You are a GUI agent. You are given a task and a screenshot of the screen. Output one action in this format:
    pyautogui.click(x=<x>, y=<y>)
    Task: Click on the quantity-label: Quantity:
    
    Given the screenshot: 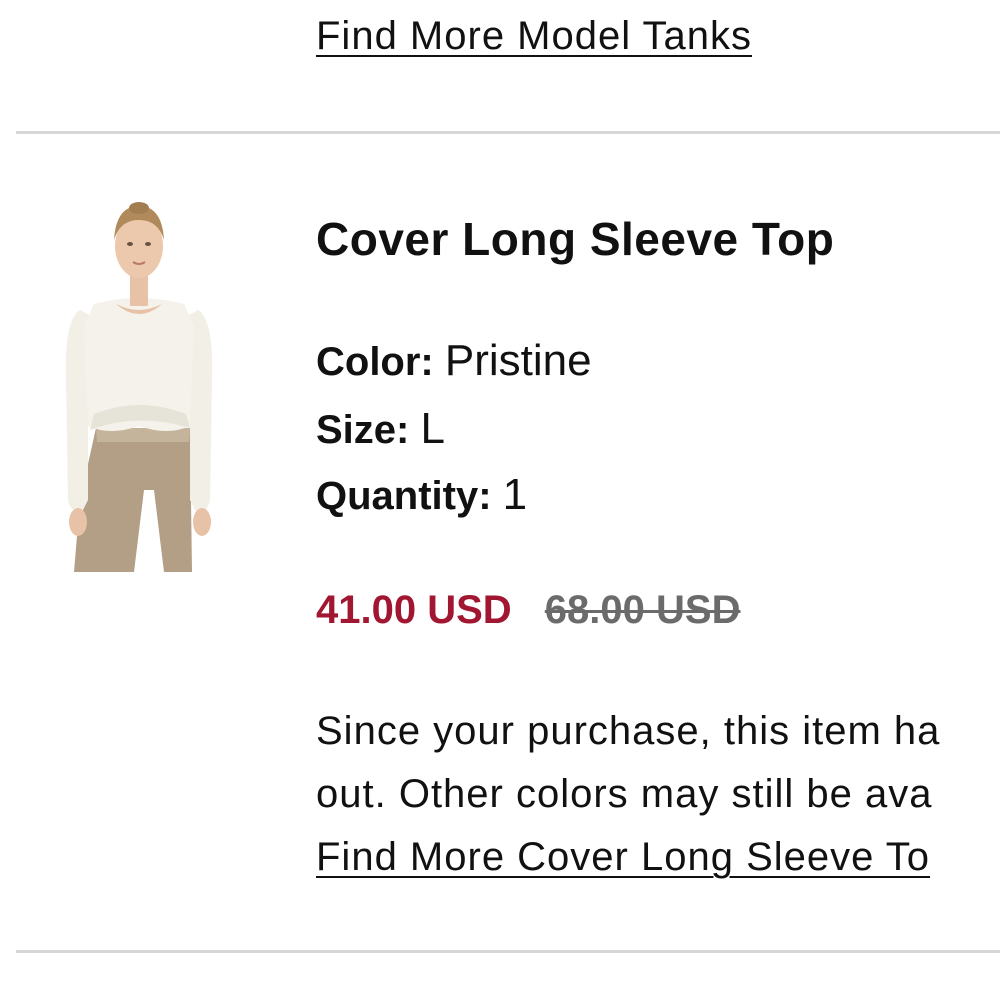 What is the action you would take?
    pyautogui.click(x=404, y=496)
    